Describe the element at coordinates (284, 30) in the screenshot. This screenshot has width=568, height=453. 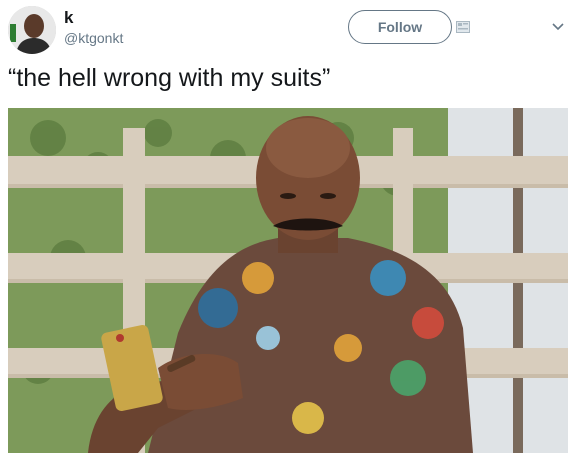
I see `tweet-header: k @ktgonkt Follow` at that location.